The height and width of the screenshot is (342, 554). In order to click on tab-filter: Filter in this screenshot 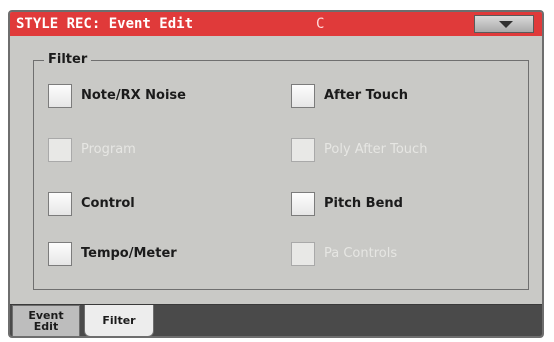, I will do `click(119, 320)`.